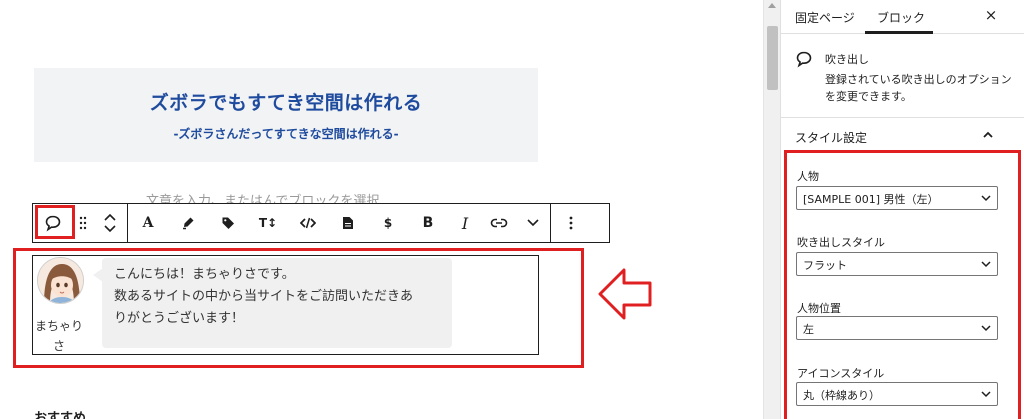 This screenshot has width=1024, height=419. Describe the element at coordinates (918, 88) in the screenshot. I see `block-card-description: 登録されている吹き出しのオプションを変更できます。` at that location.